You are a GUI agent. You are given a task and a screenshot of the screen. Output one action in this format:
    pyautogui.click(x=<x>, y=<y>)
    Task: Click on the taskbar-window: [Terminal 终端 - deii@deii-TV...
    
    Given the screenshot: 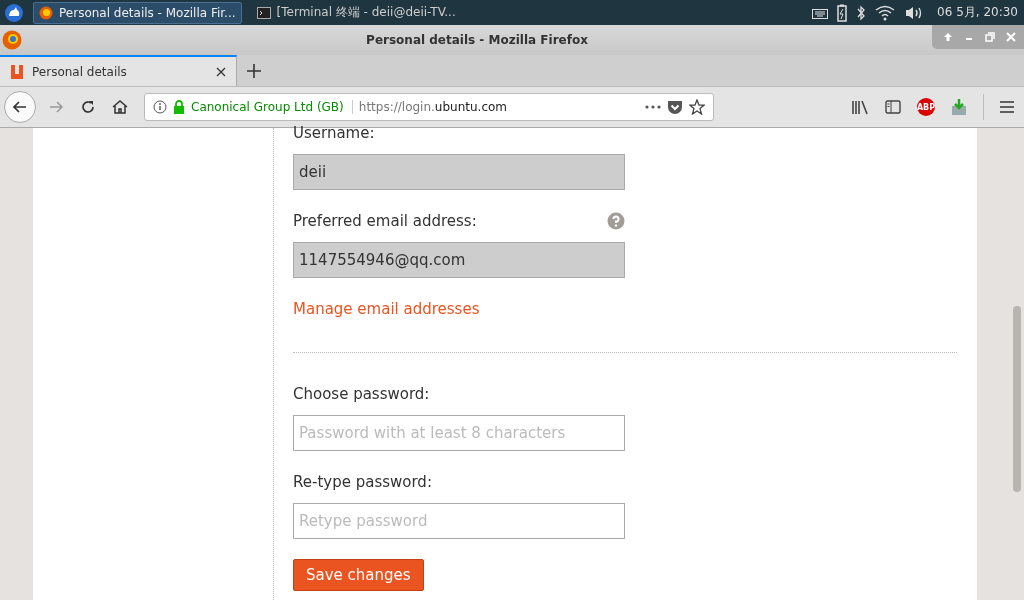 What is the action you would take?
    pyautogui.click(x=356, y=12)
    